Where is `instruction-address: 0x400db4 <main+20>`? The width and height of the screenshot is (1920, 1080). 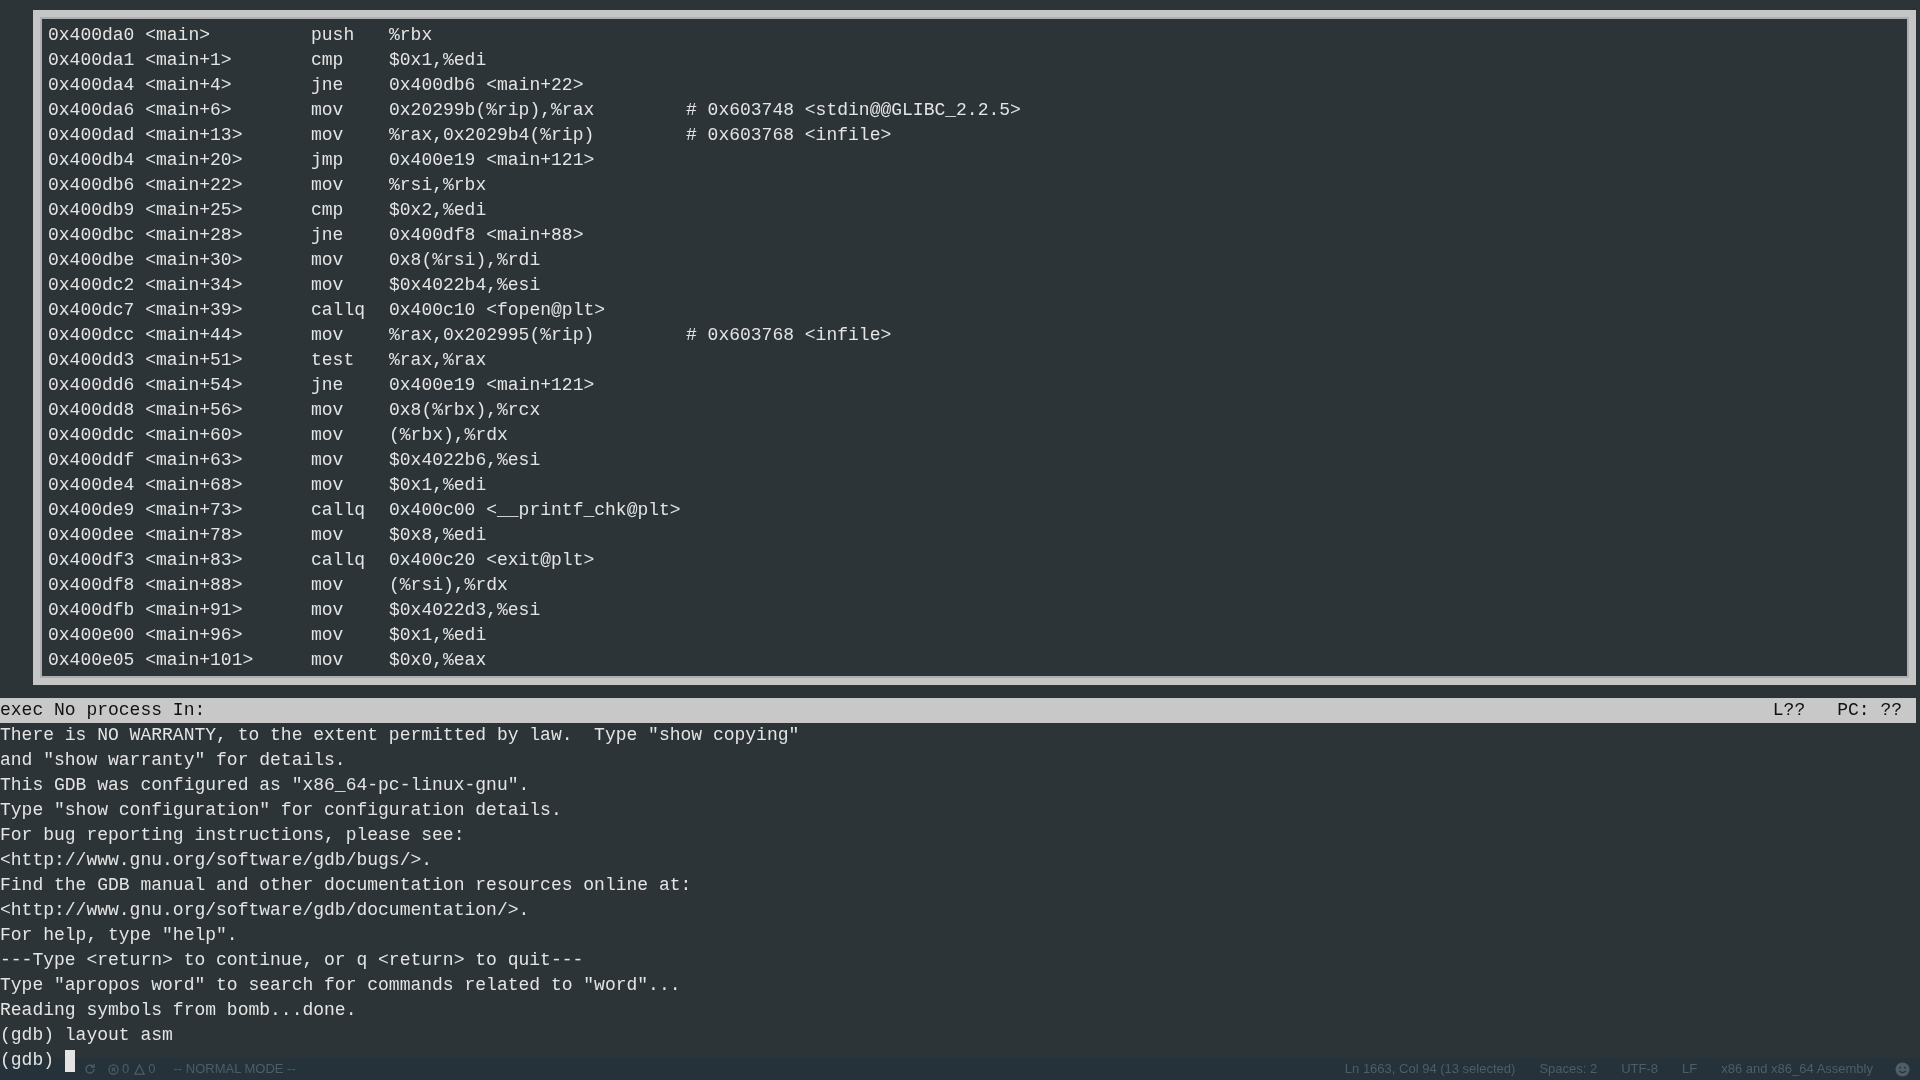
instruction-address: 0x400db4 <main+20> is located at coordinates (146, 160).